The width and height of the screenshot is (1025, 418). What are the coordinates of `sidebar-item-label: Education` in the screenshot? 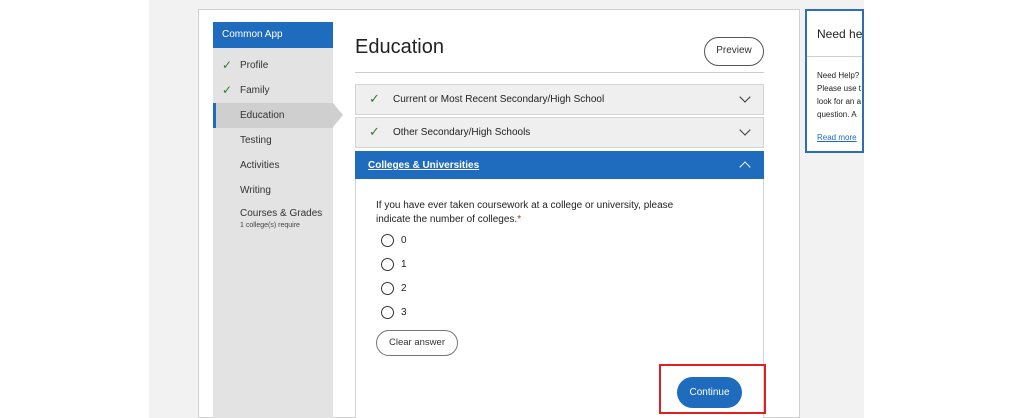 It's located at (262, 115).